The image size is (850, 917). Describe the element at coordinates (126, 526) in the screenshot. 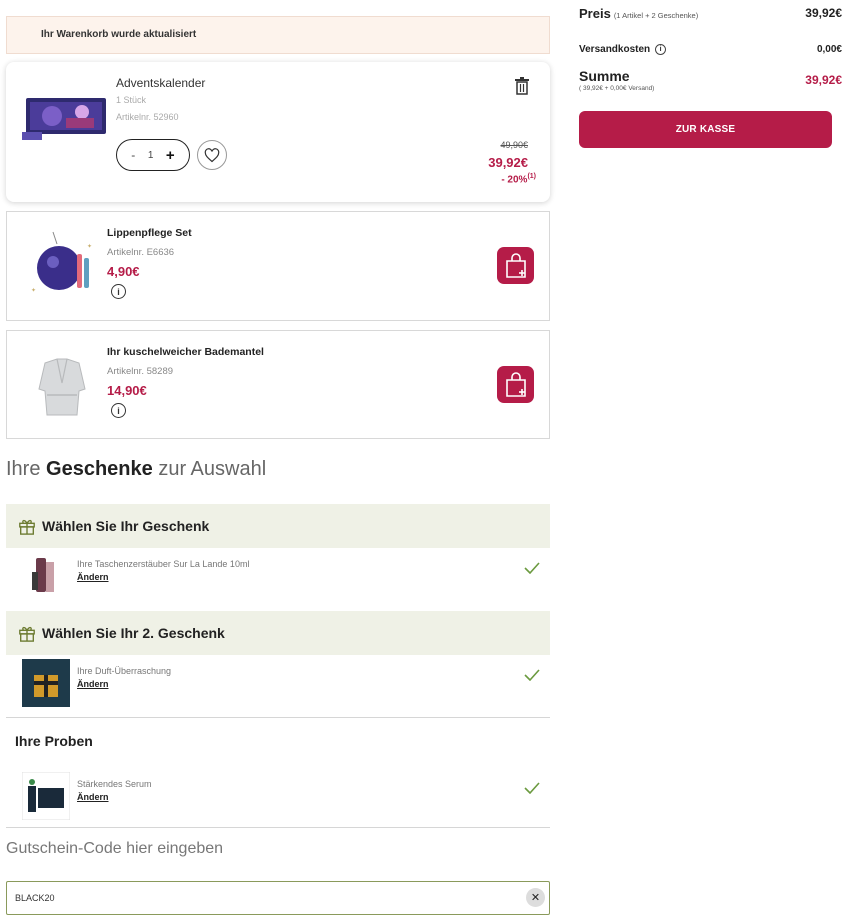

I see `gift-choice-heading: Wählen Sie Ihr Geschenk` at that location.